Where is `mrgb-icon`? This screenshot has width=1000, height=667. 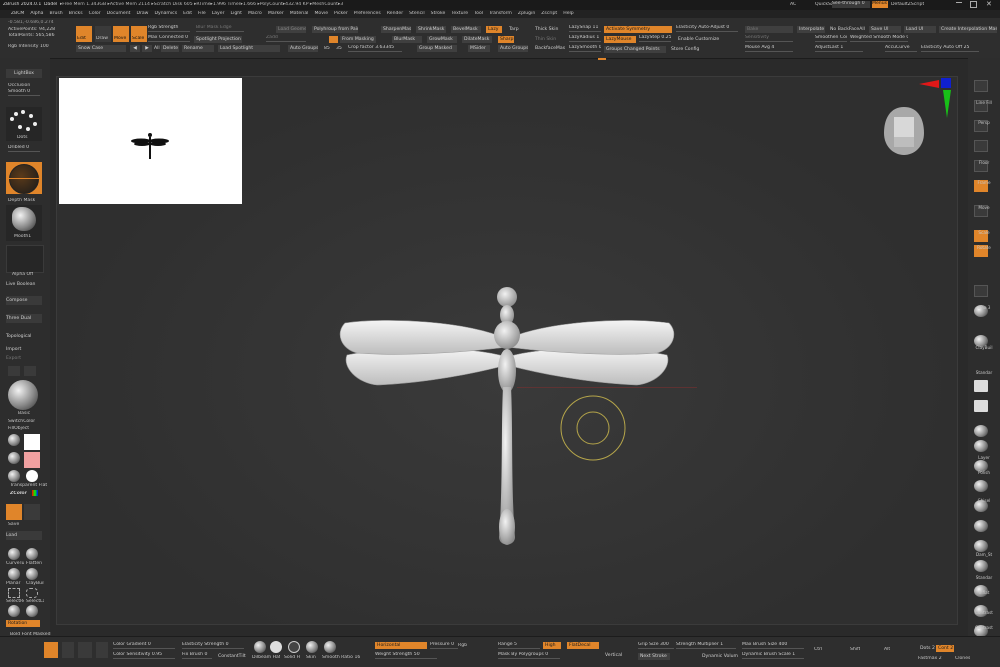 mrgb-icon is located at coordinates (14, 371).